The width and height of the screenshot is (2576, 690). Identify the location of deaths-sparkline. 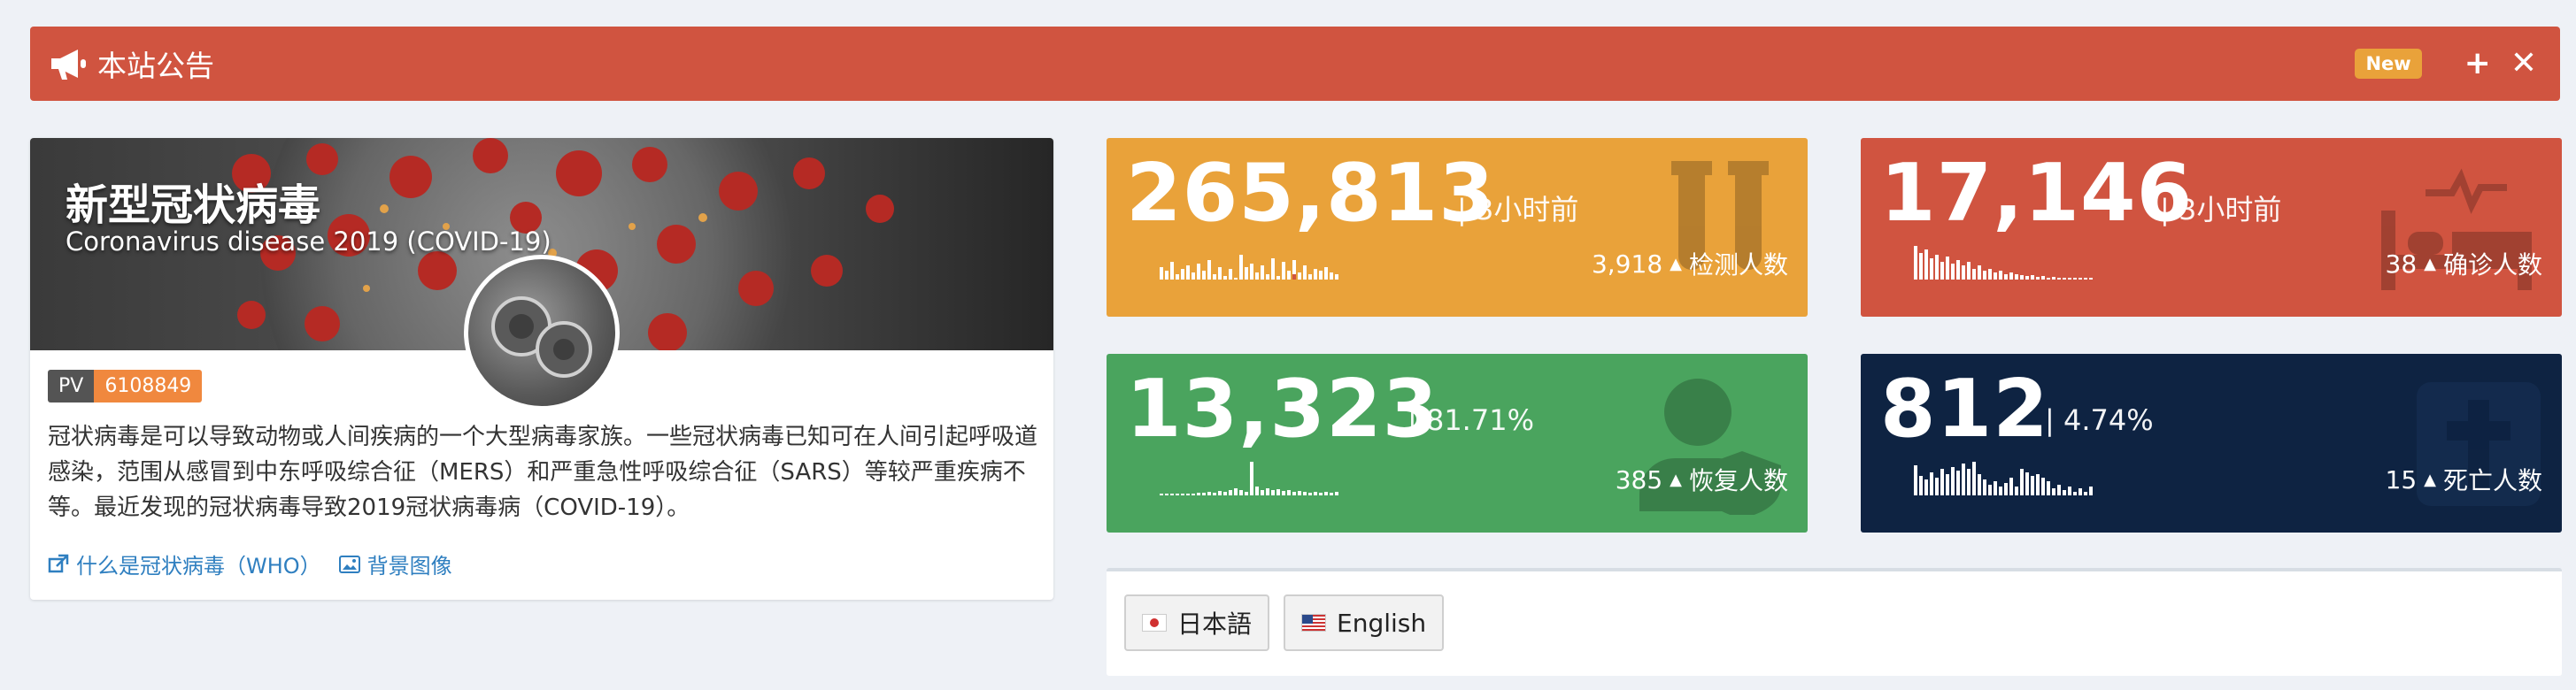
(2003, 478).